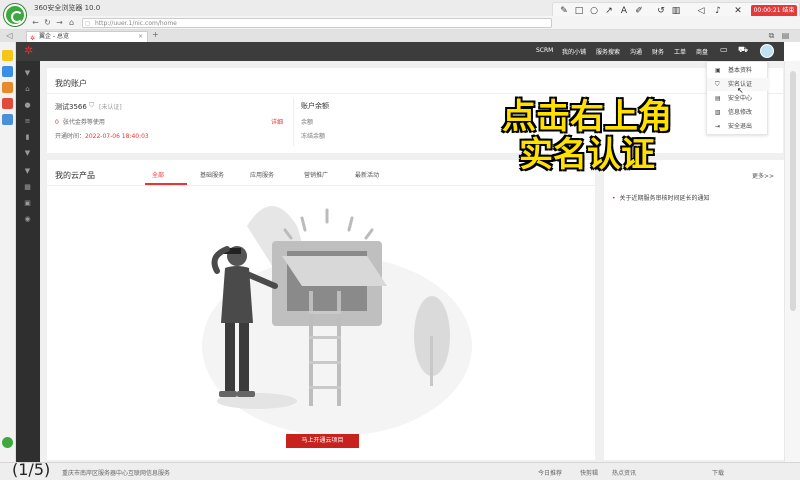  What do you see at coordinates (738, 126) in the screenshot?
I see `menu-item-logout: ⇥ 安全退出` at bounding box center [738, 126].